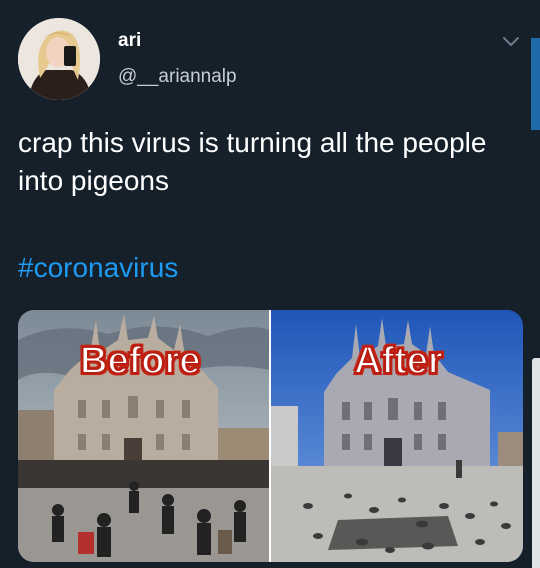 The width and height of the screenshot is (540, 568). I want to click on before-label: Before, so click(140, 361).